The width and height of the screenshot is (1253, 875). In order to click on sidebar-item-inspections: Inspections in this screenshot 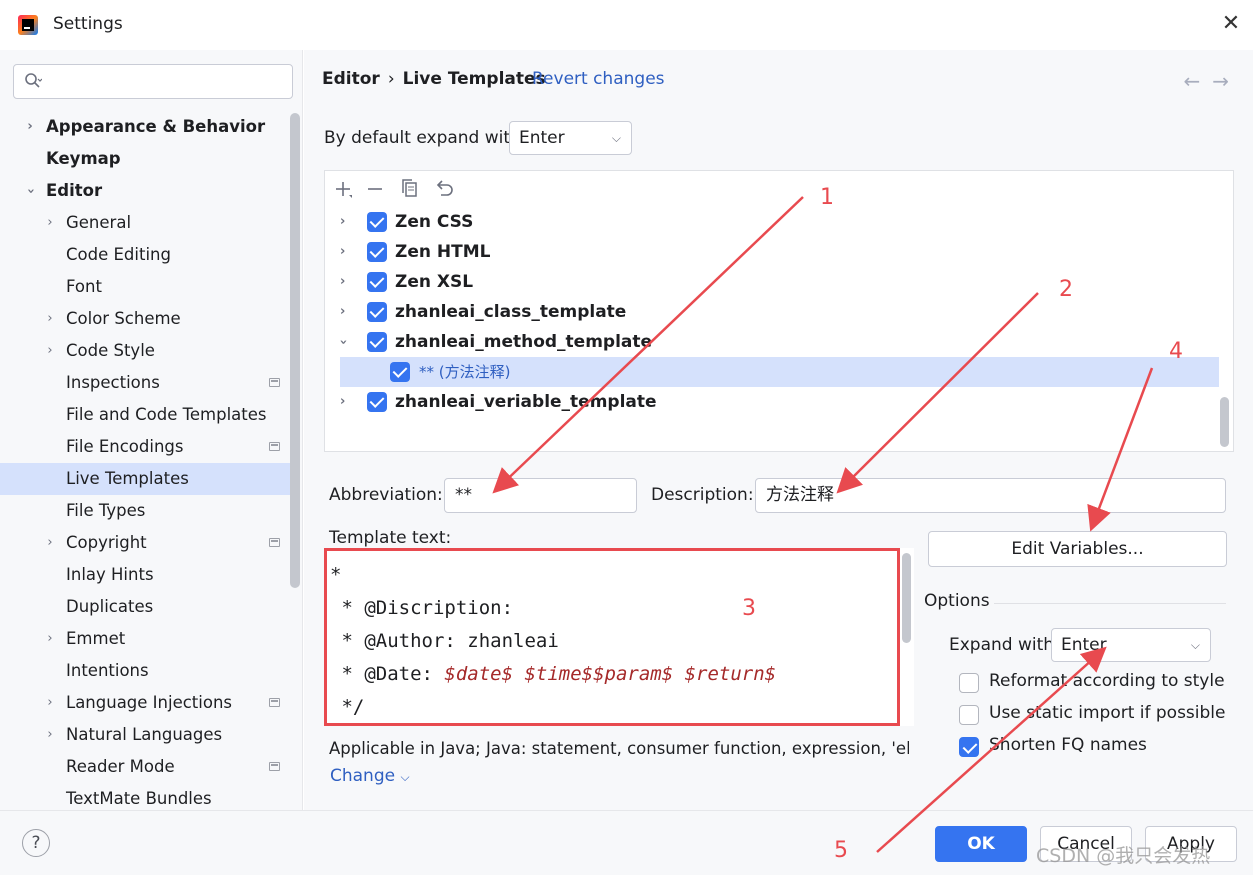, I will do `click(145, 383)`.